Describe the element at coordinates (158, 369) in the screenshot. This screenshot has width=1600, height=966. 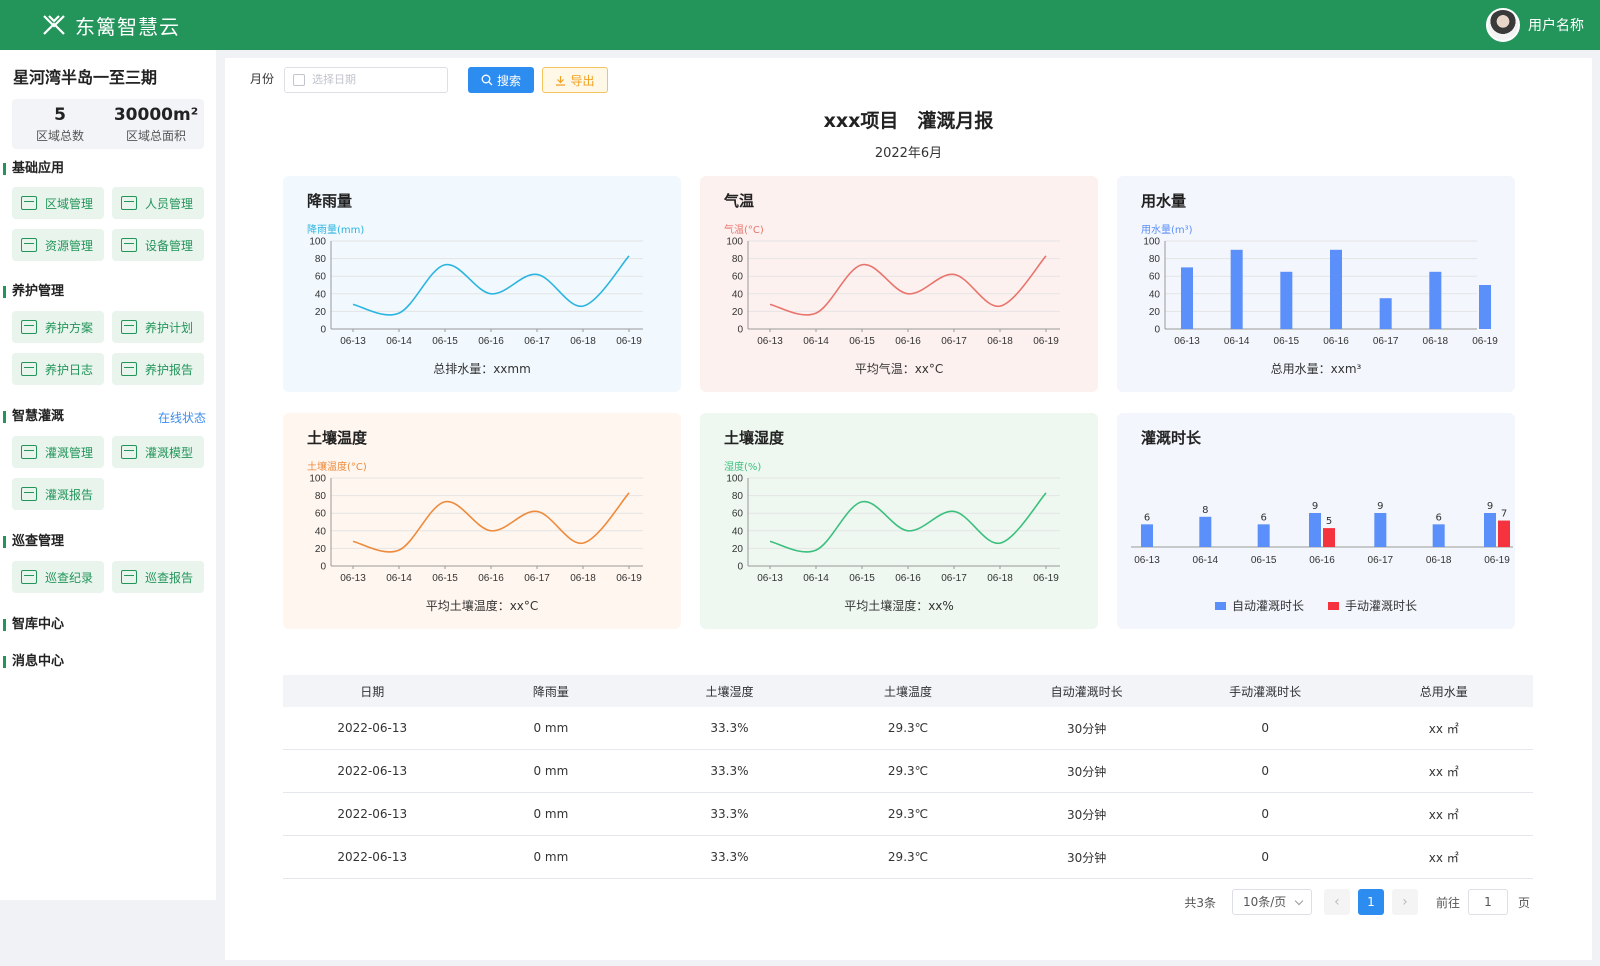
I see `nav-maintenance-report: 养护报告` at that location.